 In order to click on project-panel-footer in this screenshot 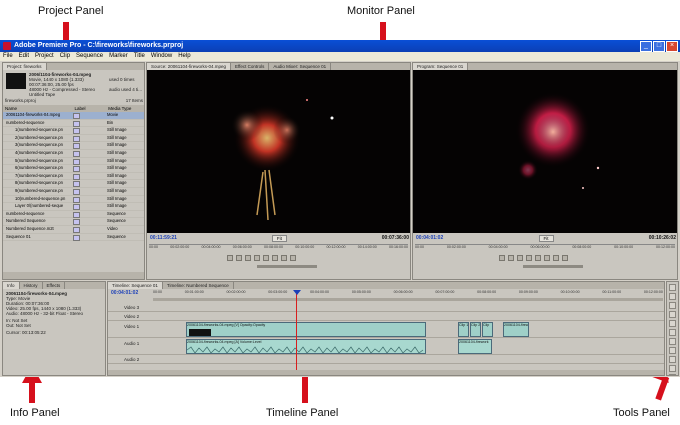, I will do `click(73, 275)`.